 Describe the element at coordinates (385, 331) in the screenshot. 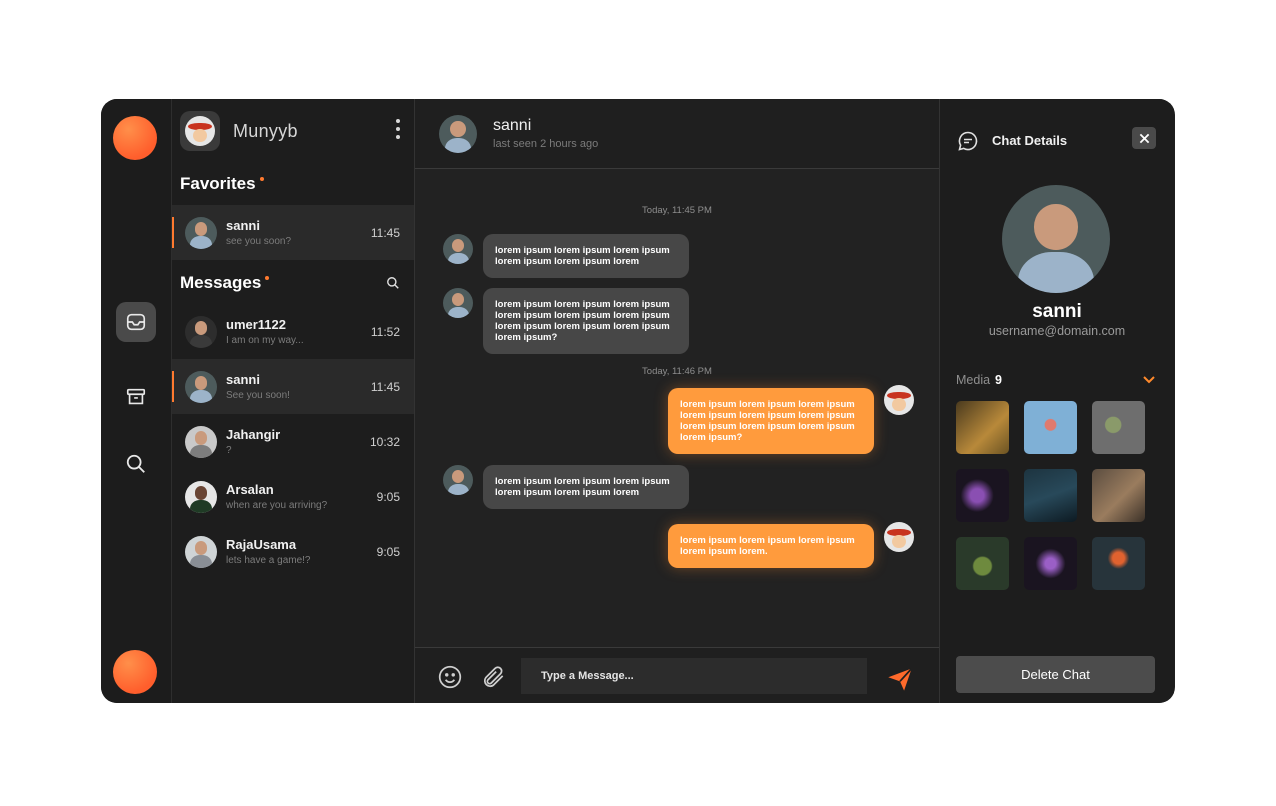

I see `contact-time: 11:52` at that location.